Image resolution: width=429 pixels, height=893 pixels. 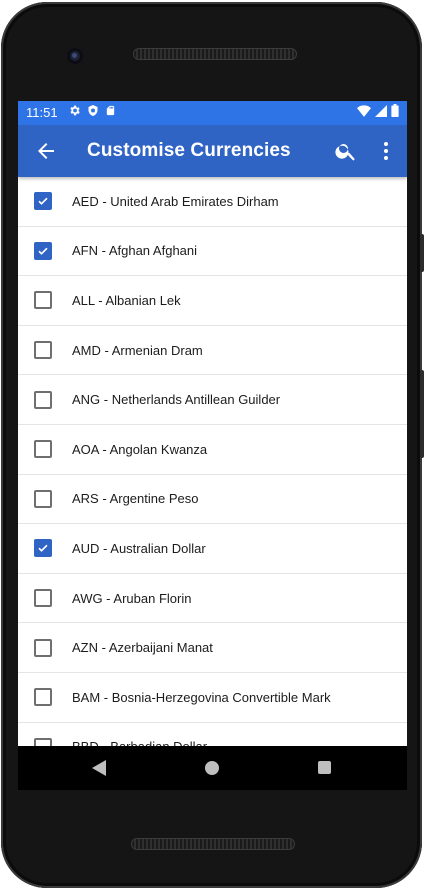 What do you see at coordinates (395, 113) in the screenshot?
I see `battery-icon` at bounding box center [395, 113].